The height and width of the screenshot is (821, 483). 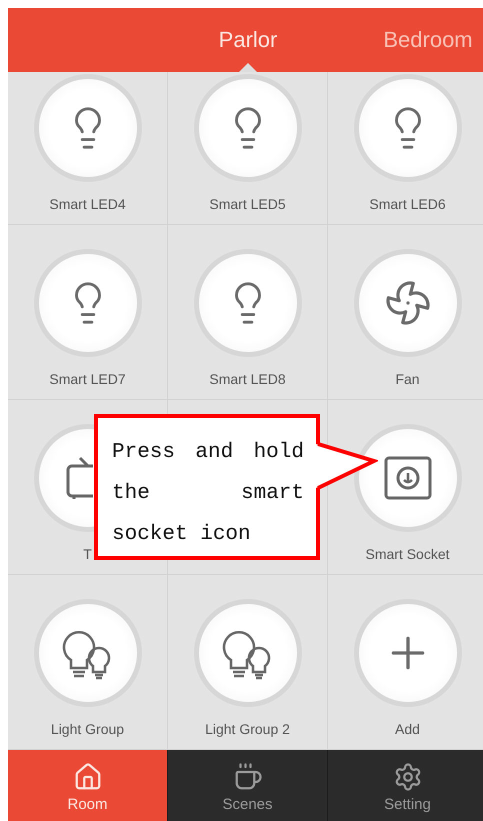 What do you see at coordinates (407, 478) in the screenshot?
I see `socket-icon` at bounding box center [407, 478].